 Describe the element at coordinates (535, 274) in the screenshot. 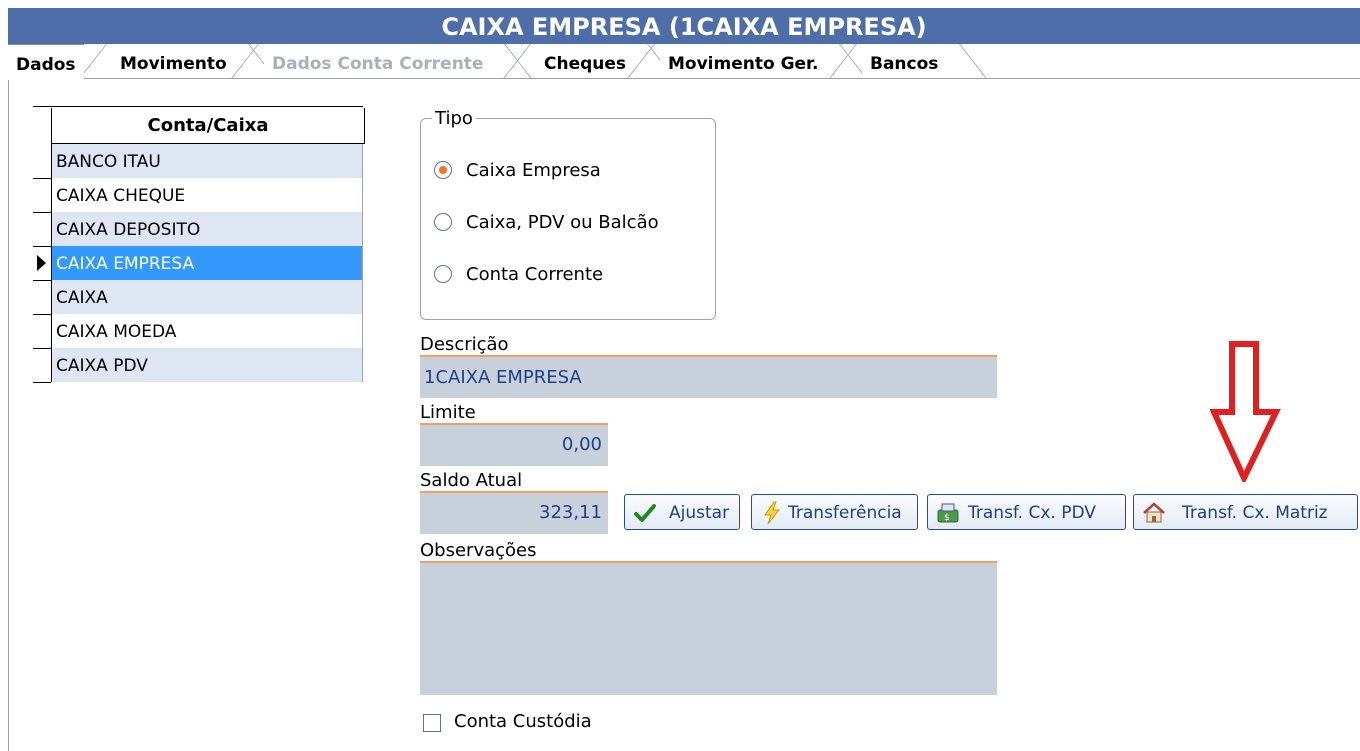

I see `radio-label: Conta Corrente` at that location.